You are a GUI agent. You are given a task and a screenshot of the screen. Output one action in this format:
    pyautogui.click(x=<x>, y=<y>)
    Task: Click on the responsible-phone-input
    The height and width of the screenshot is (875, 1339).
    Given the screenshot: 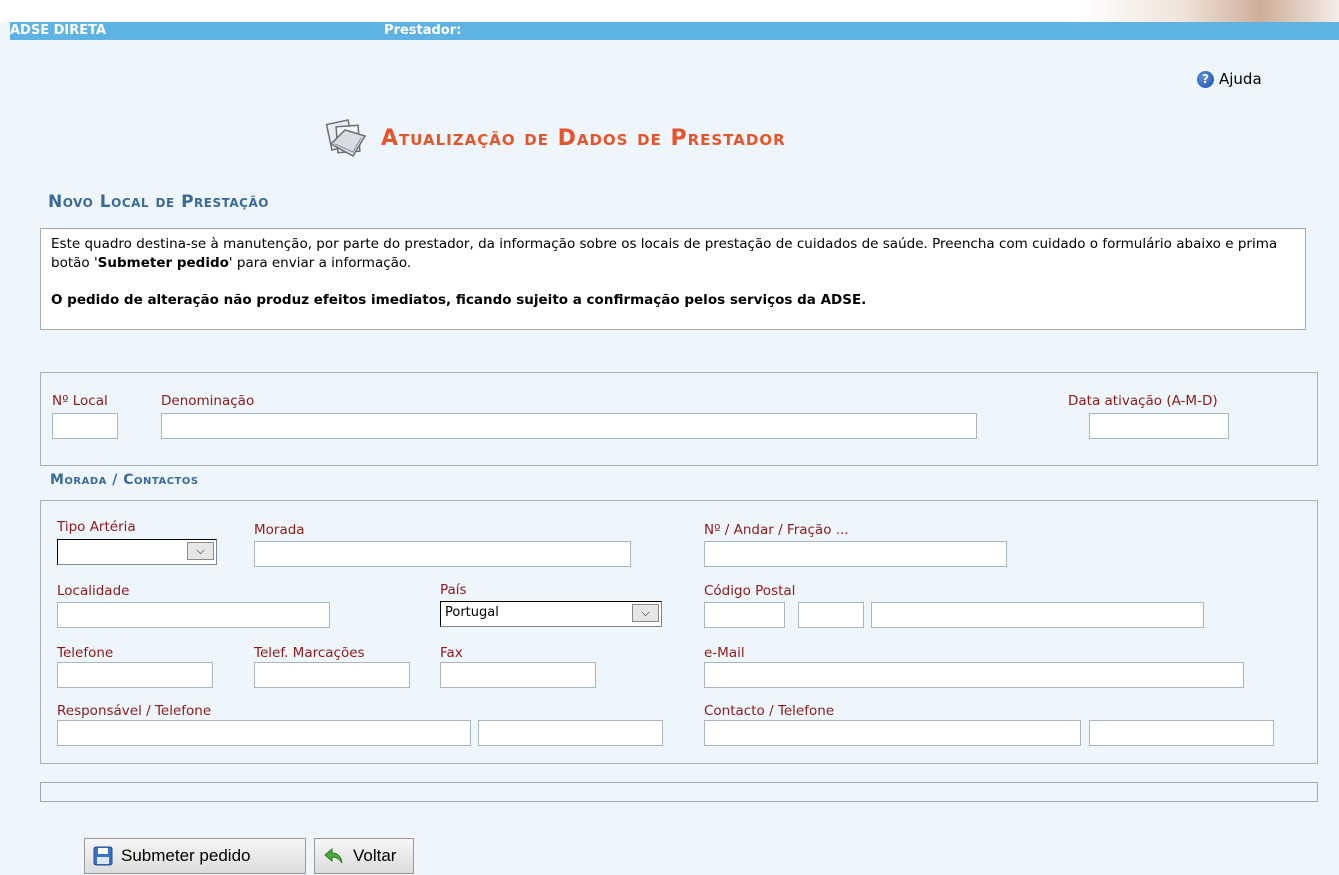 What is the action you would take?
    pyautogui.click(x=570, y=733)
    